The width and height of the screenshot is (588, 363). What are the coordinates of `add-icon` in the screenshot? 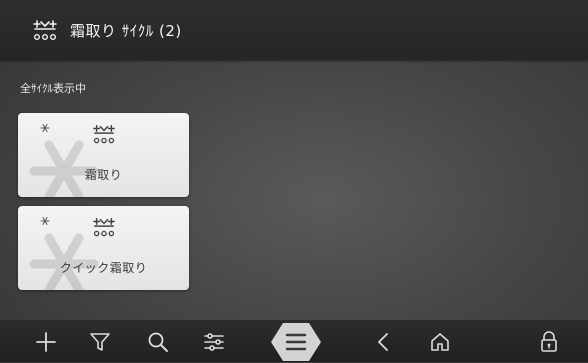 It's located at (46, 342).